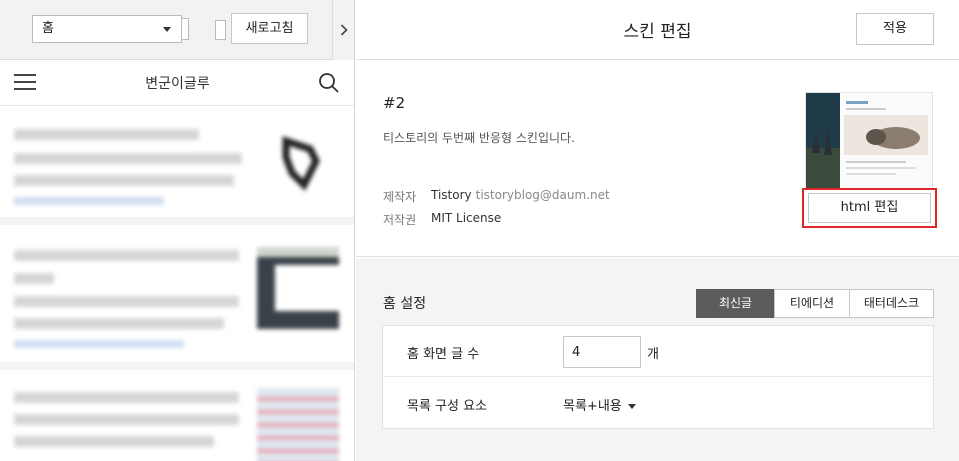 The height and width of the screenshot is (461, 959). What do you see at coordinates (48, 28) in the screenshot?
I see `preview-page-select-value: 홈` at bounding box center [48, 28].